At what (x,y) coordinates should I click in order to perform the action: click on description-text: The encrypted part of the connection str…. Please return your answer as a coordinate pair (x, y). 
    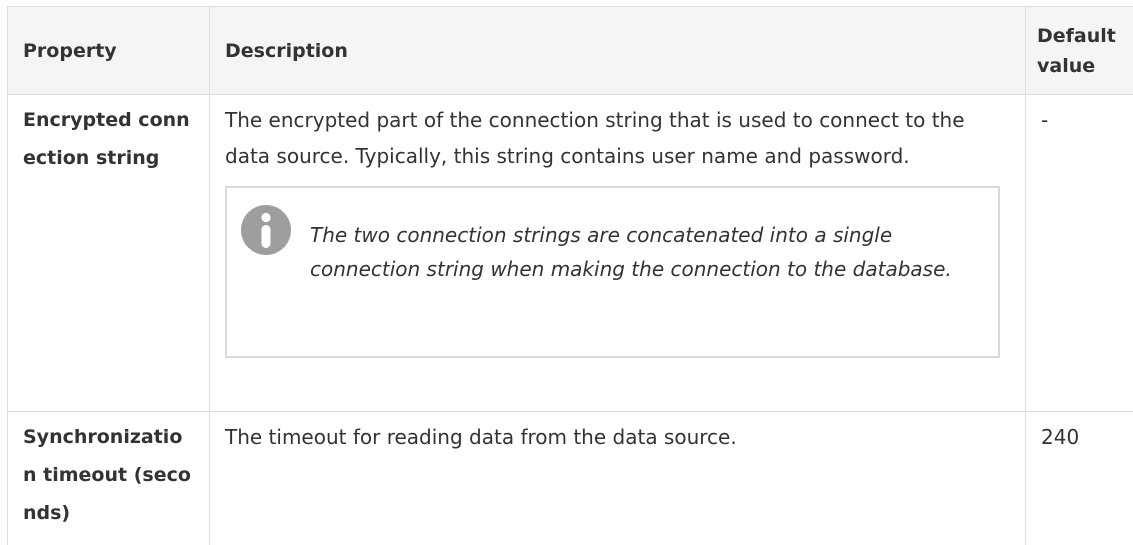
    Looking at the image, I should click on (595, 138).